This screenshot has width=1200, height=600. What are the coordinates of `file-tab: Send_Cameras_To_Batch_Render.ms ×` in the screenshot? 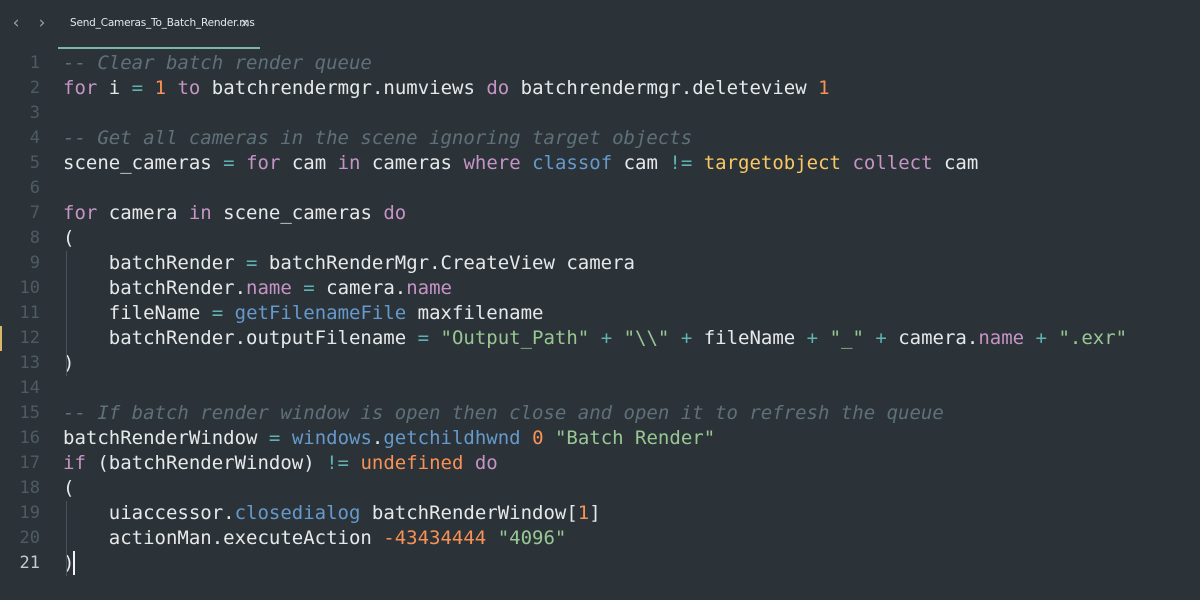 It's located at (159, 29).